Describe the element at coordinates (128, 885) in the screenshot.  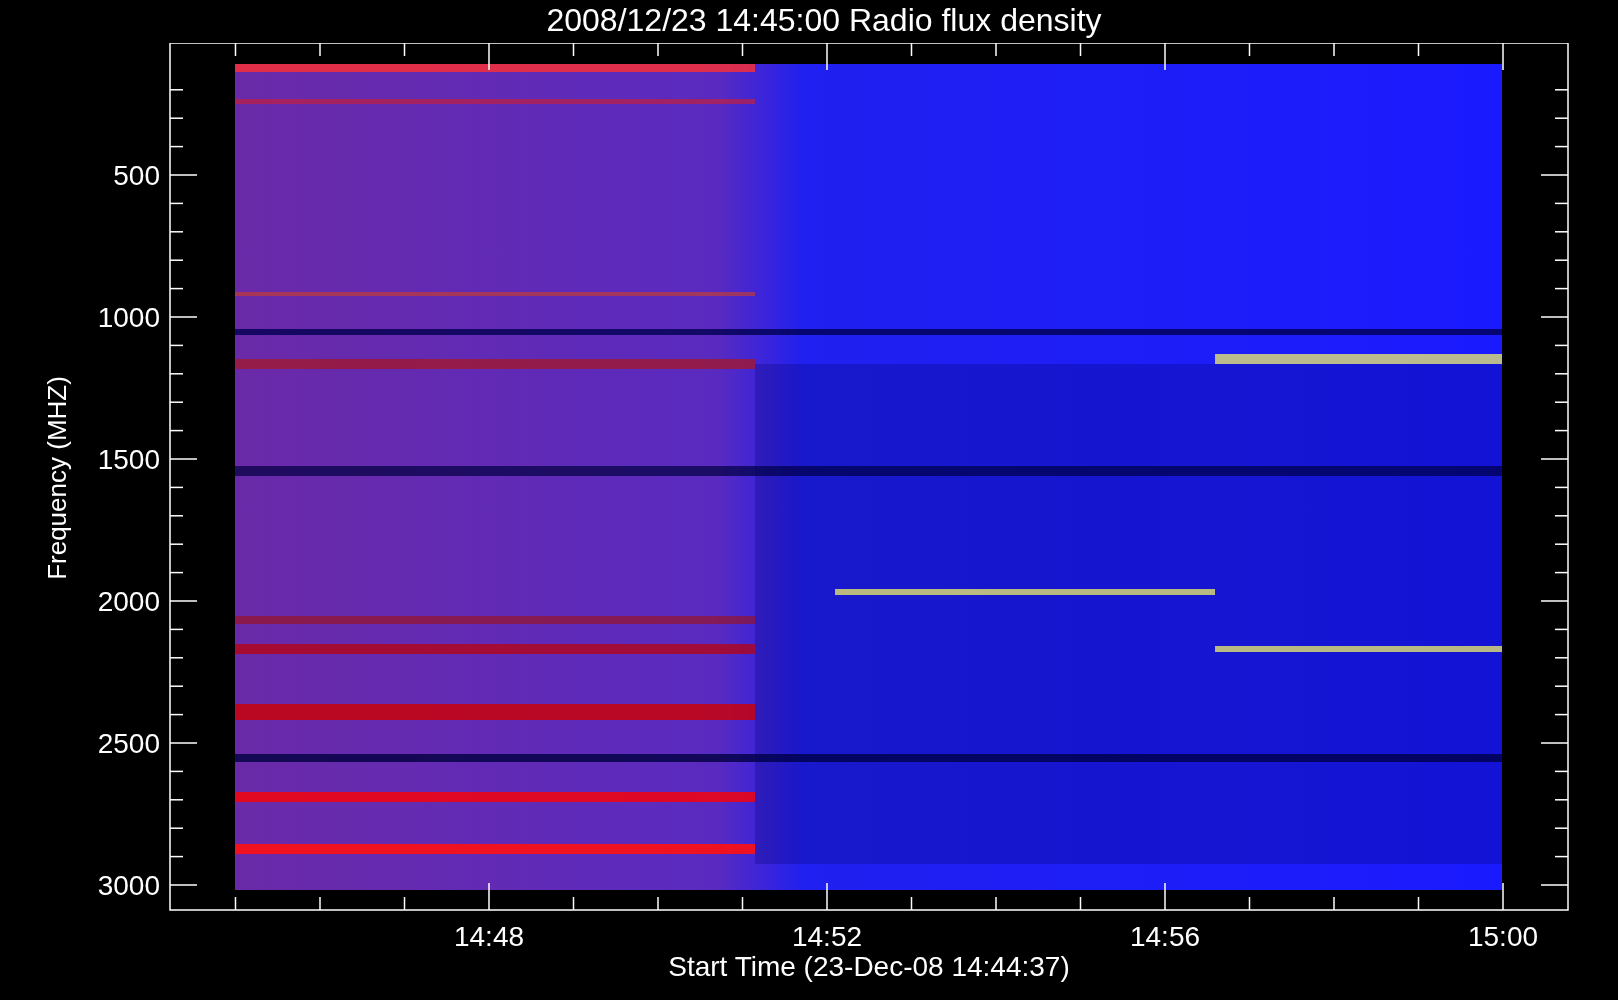
I see `y-tick-label: 3000` at that location.